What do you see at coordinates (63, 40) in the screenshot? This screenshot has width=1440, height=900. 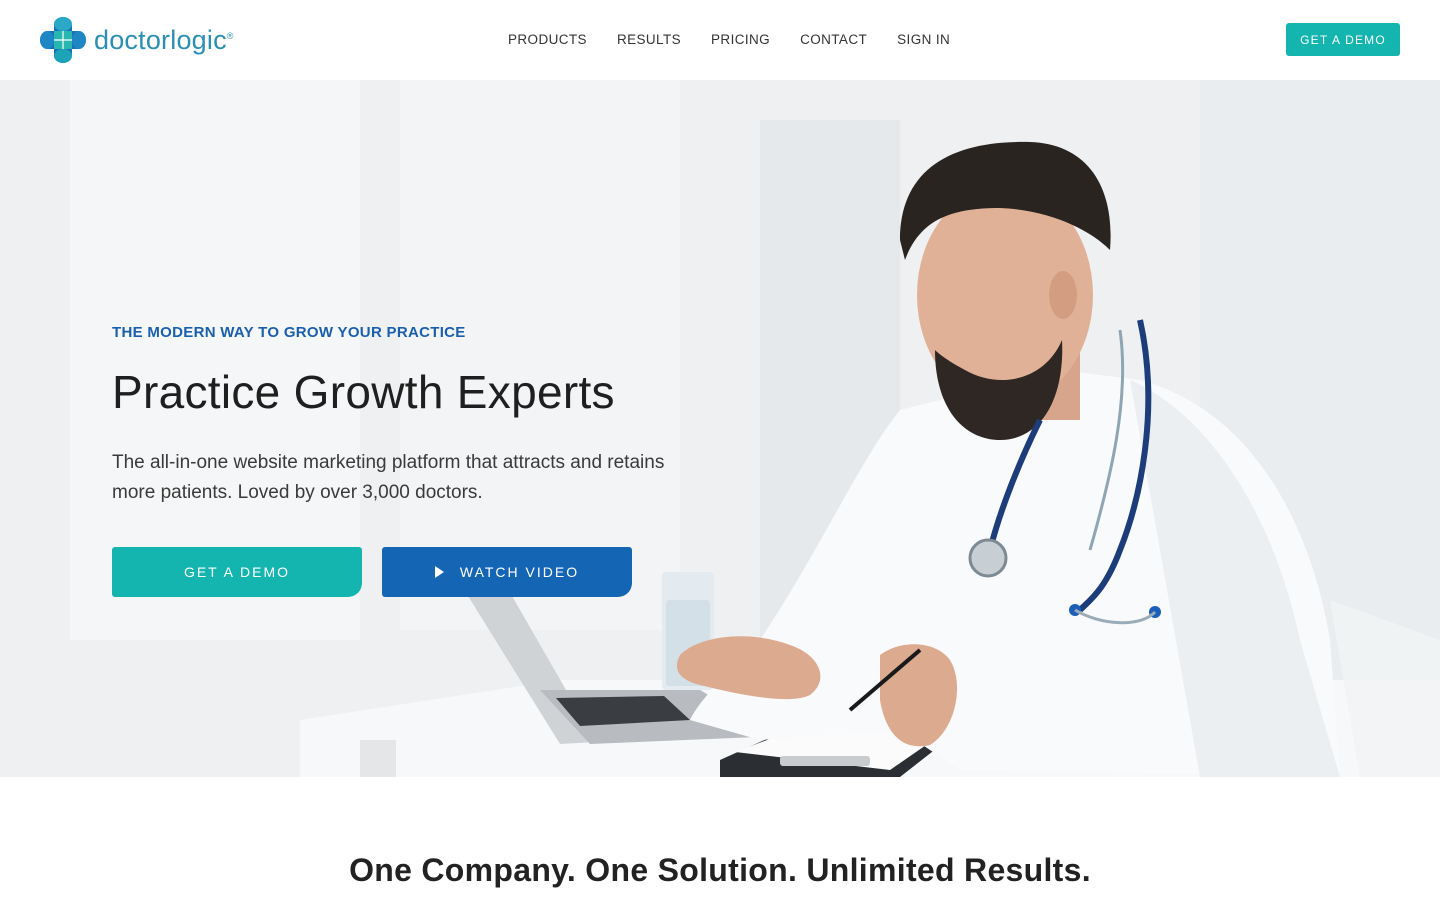 I see `medical-cross-logo-icon` at bounding box center [63, 40].